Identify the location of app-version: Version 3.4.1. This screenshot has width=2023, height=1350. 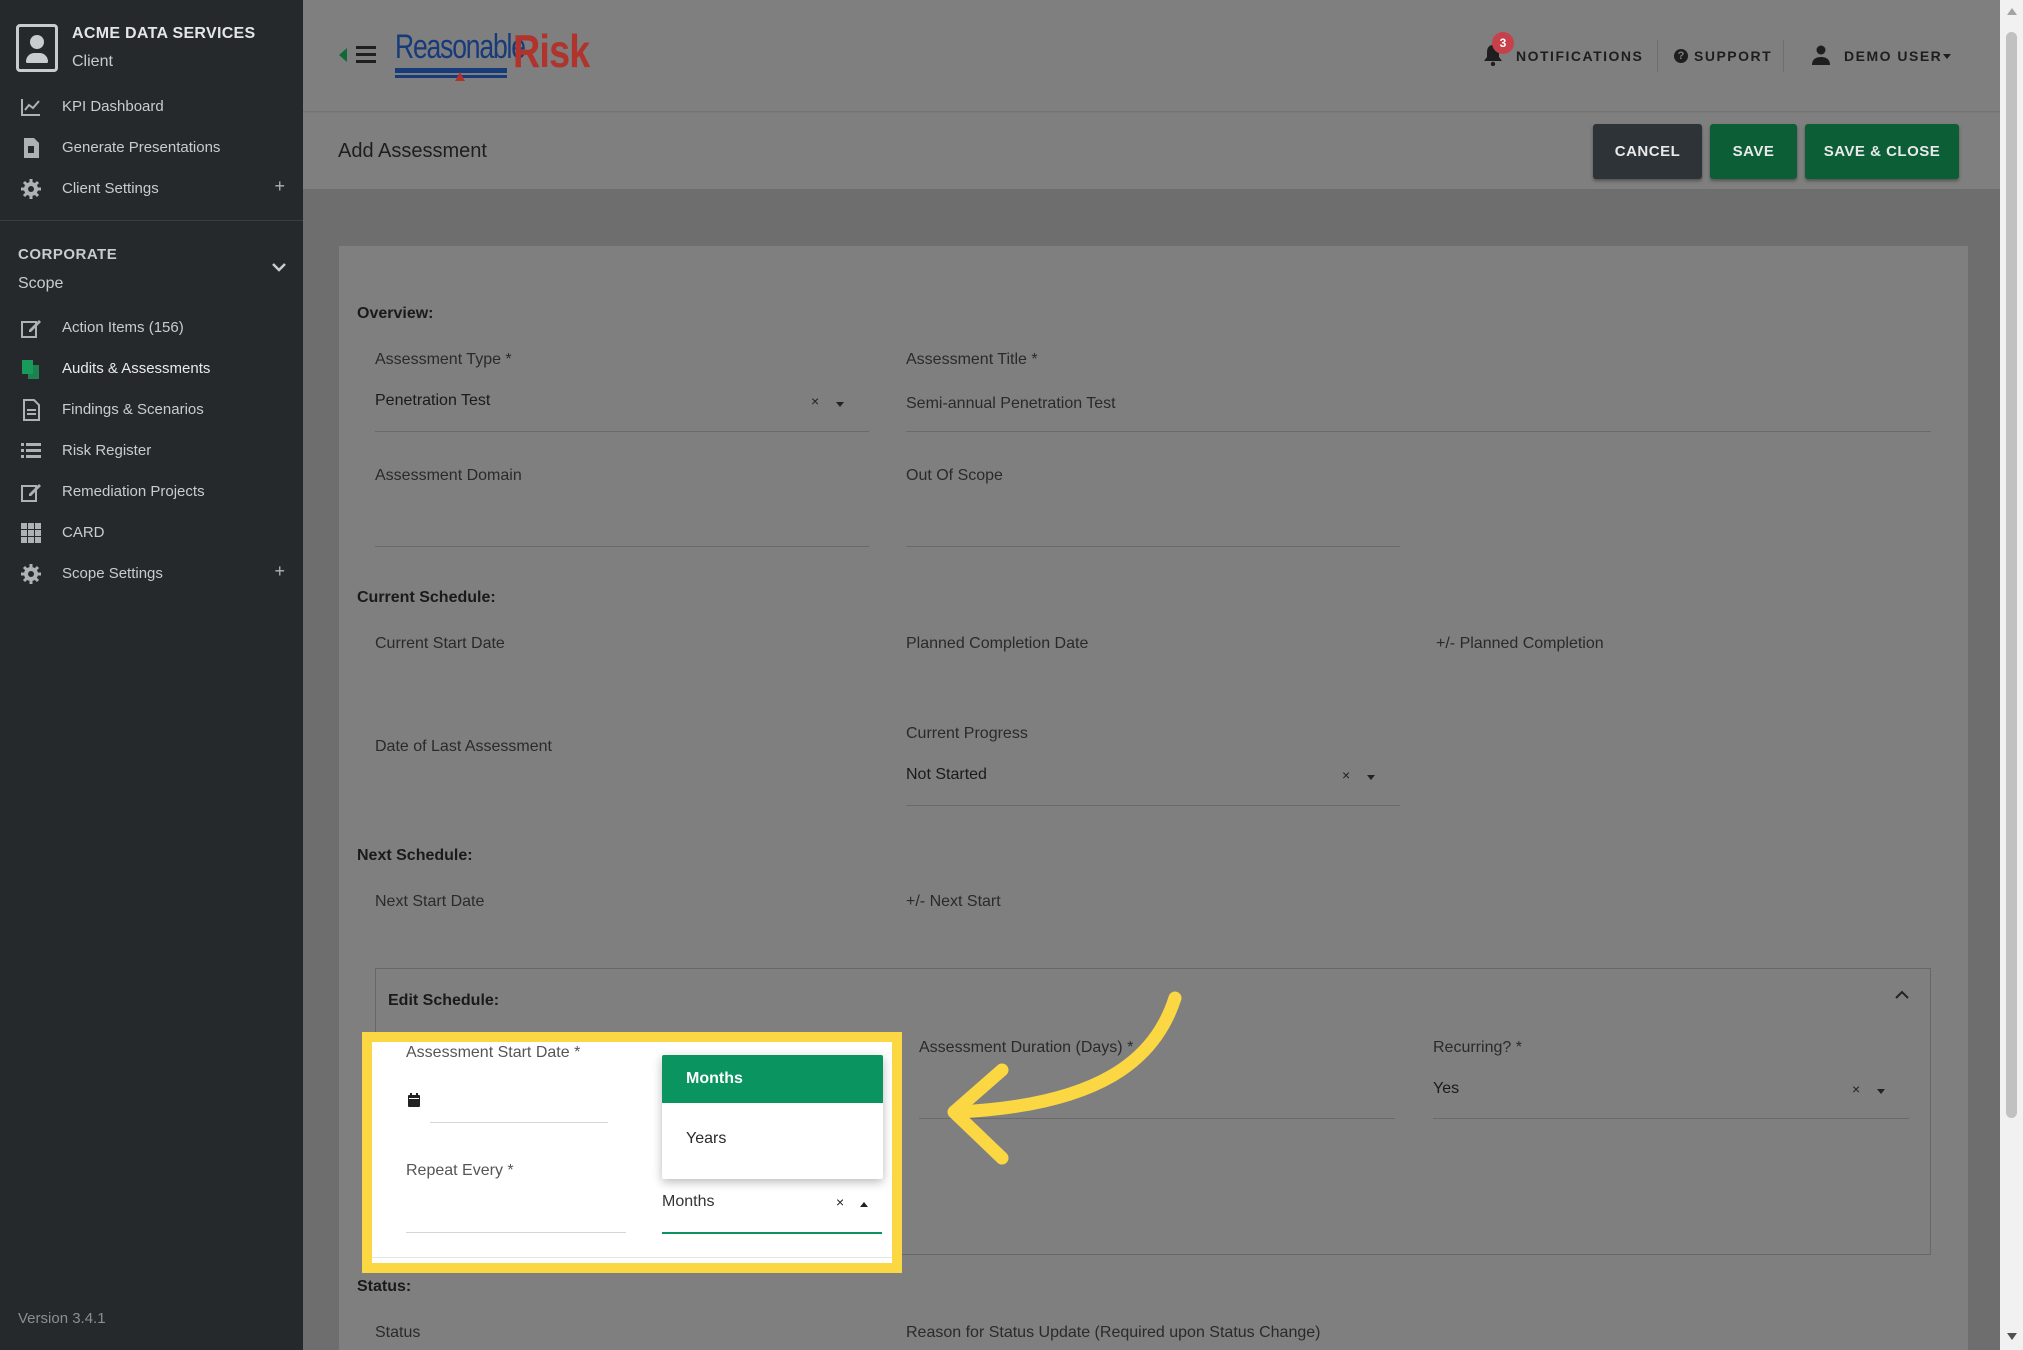
(62, 1318).